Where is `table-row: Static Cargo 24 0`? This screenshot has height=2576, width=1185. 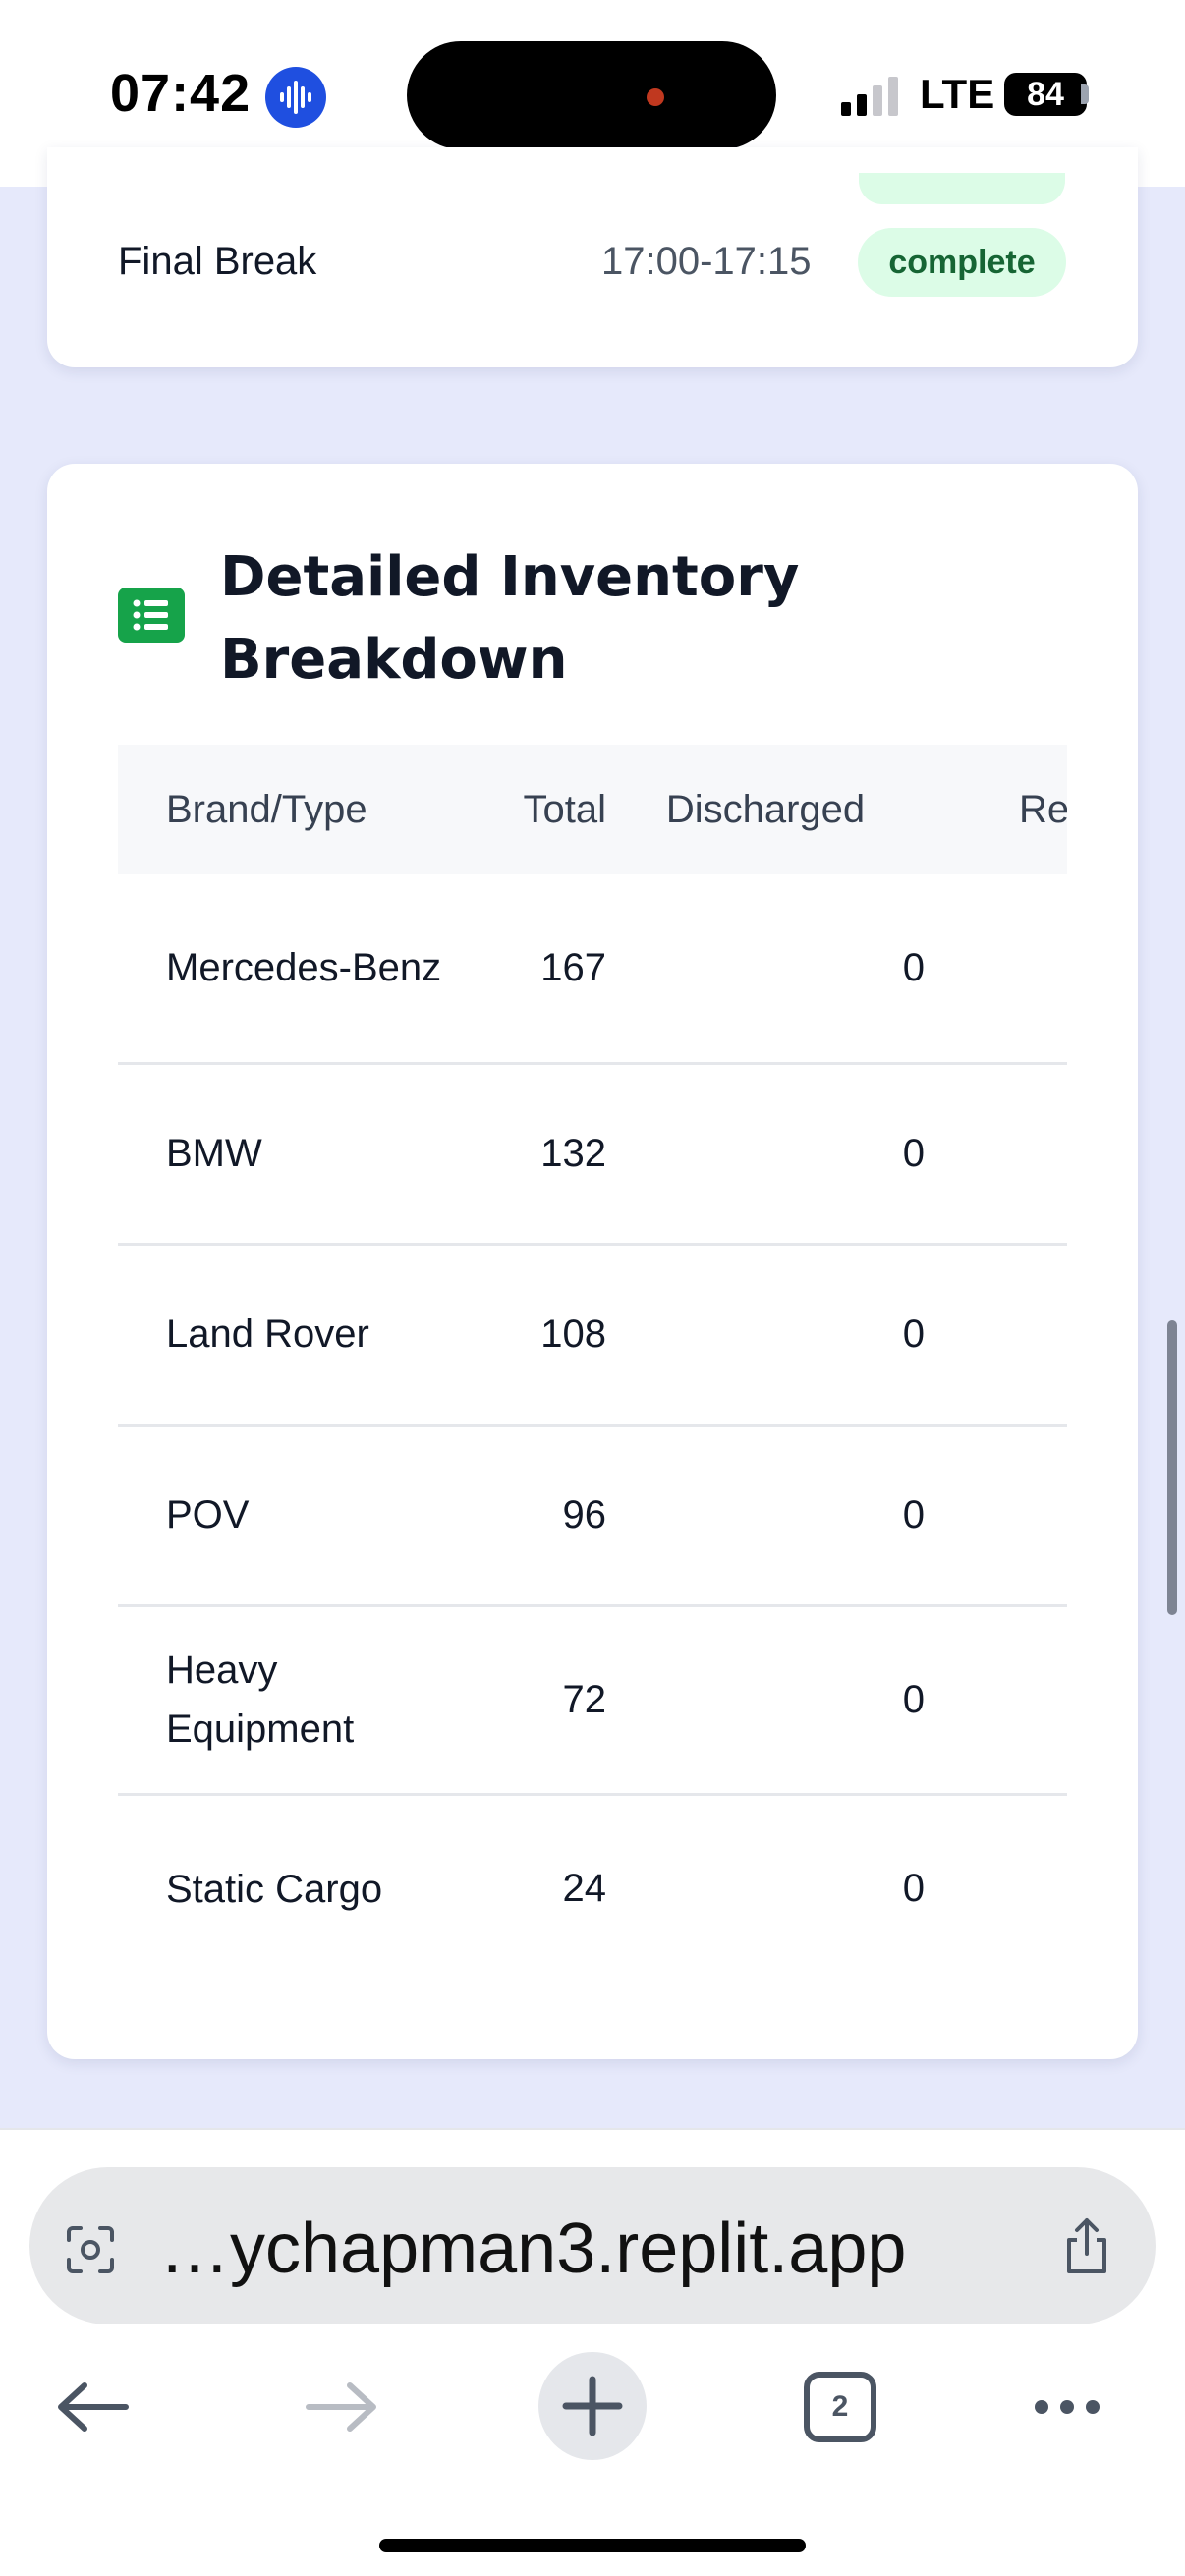
table-row: Static Cargo 24 0 is located at coordinates (592, 1873).